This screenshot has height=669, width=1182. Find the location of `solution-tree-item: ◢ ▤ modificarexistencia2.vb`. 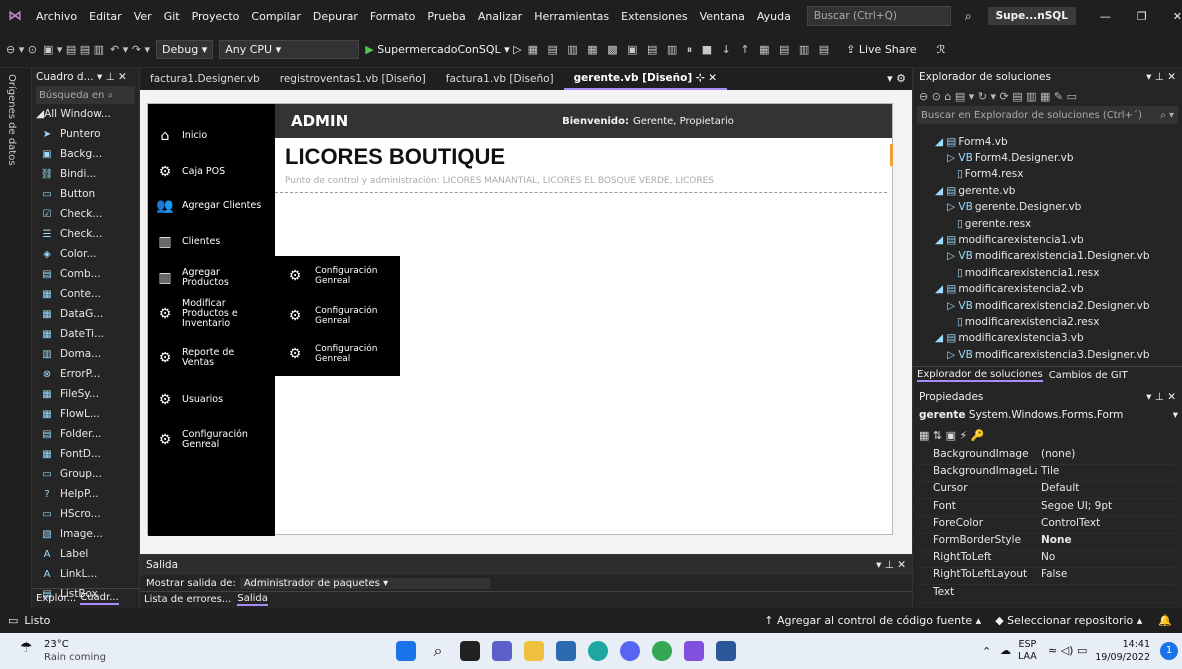

solution-tree-item: ◢ ▤ modificarexistencia2.vb is located at coordinates (1009, 289).